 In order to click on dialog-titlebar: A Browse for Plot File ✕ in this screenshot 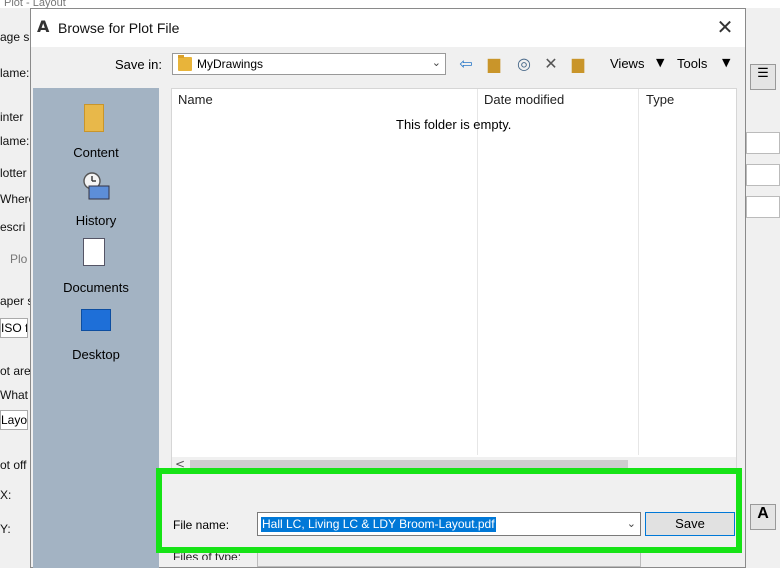, I will do `click(388, 28)`.